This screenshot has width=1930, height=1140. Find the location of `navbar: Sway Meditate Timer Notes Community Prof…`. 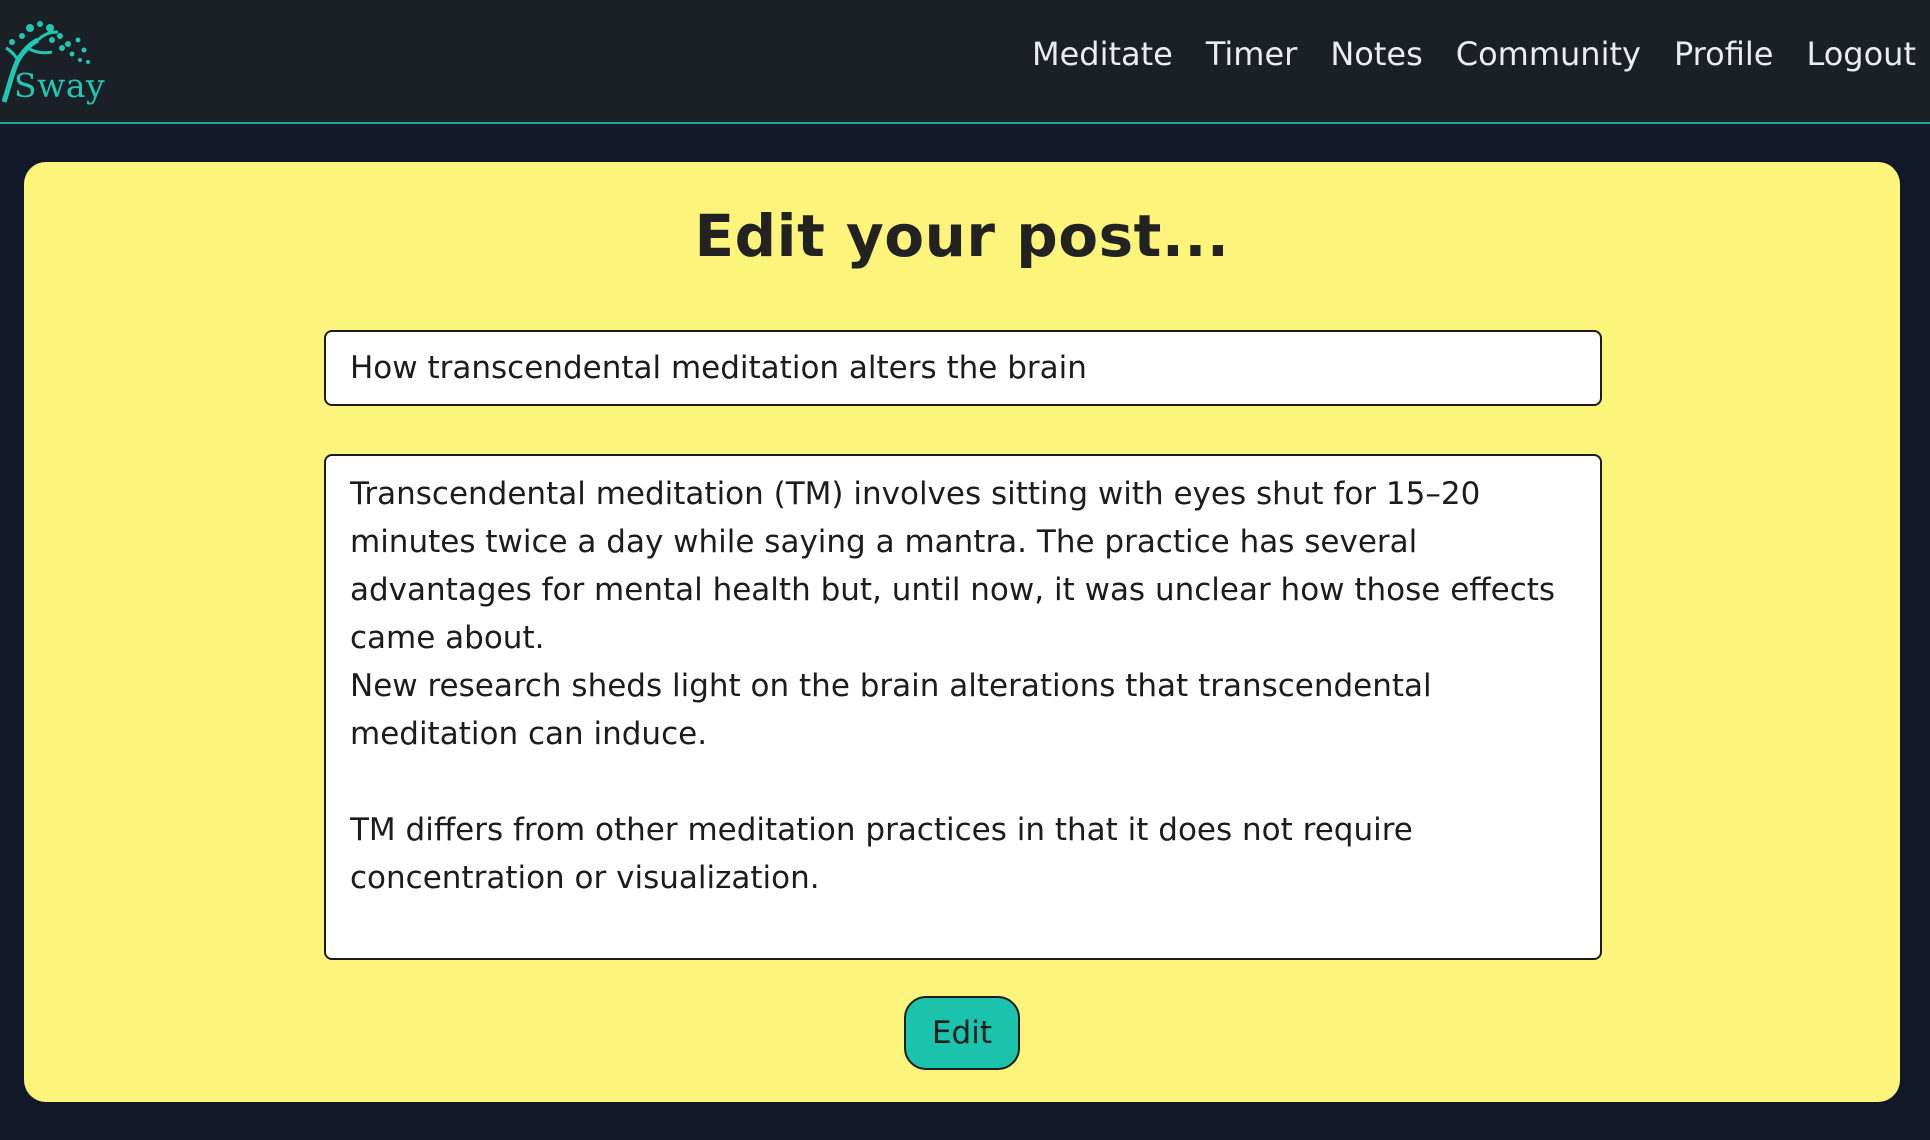

navbar: Sway Meditate Timer Notes Community Prof… is located at coordinates (965, 62).